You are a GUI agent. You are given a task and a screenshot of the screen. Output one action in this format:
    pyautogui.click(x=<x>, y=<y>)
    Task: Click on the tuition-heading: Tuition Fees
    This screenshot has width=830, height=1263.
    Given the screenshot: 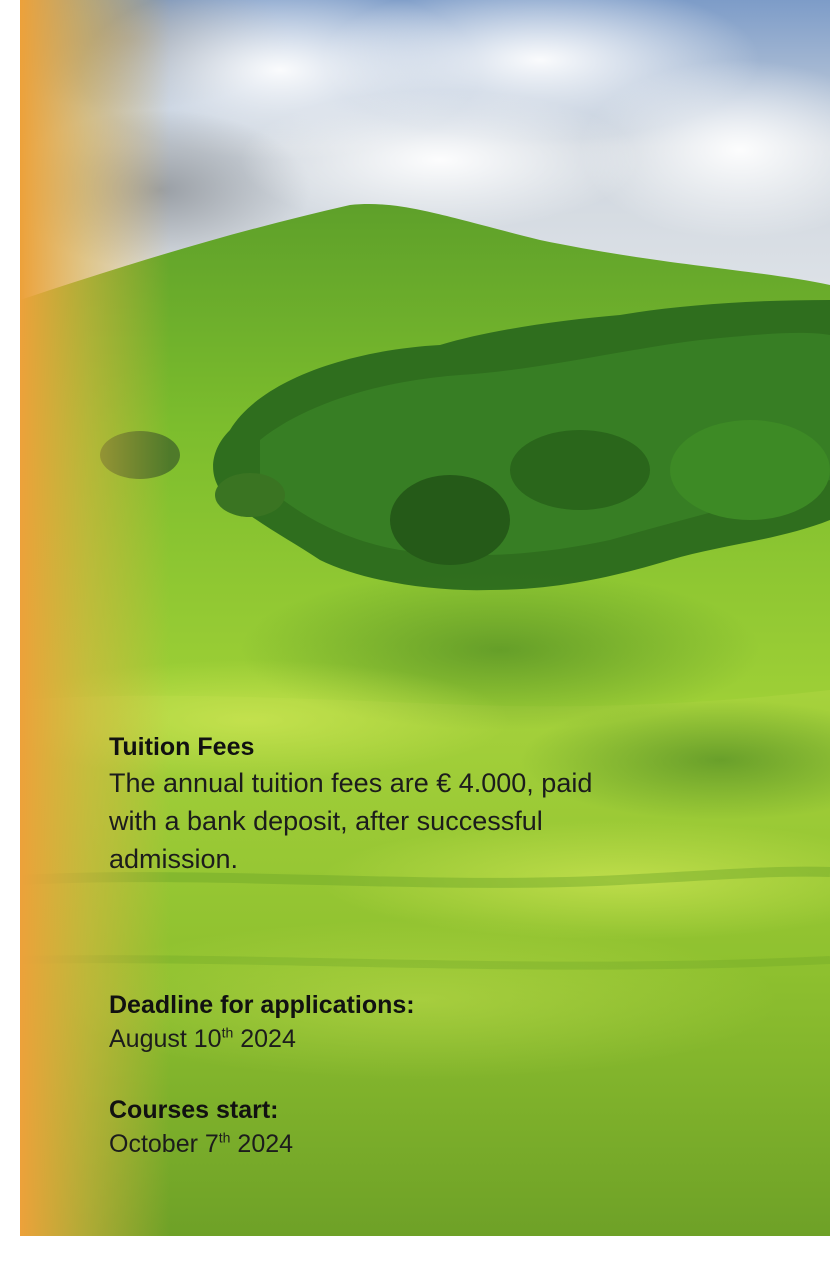 What is the action you would take?
    pyautogui.click(x=182, y=747)
    